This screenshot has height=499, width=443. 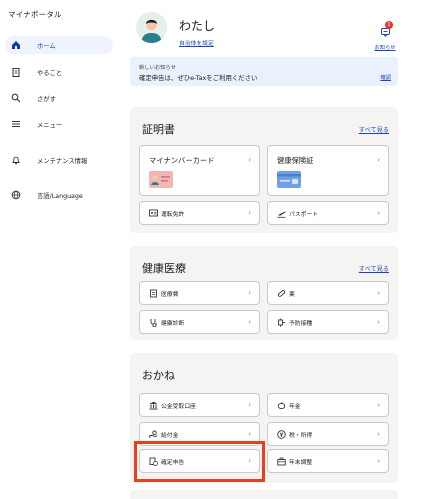 I want to click on id-card-icon, so click(x=153, y=213).